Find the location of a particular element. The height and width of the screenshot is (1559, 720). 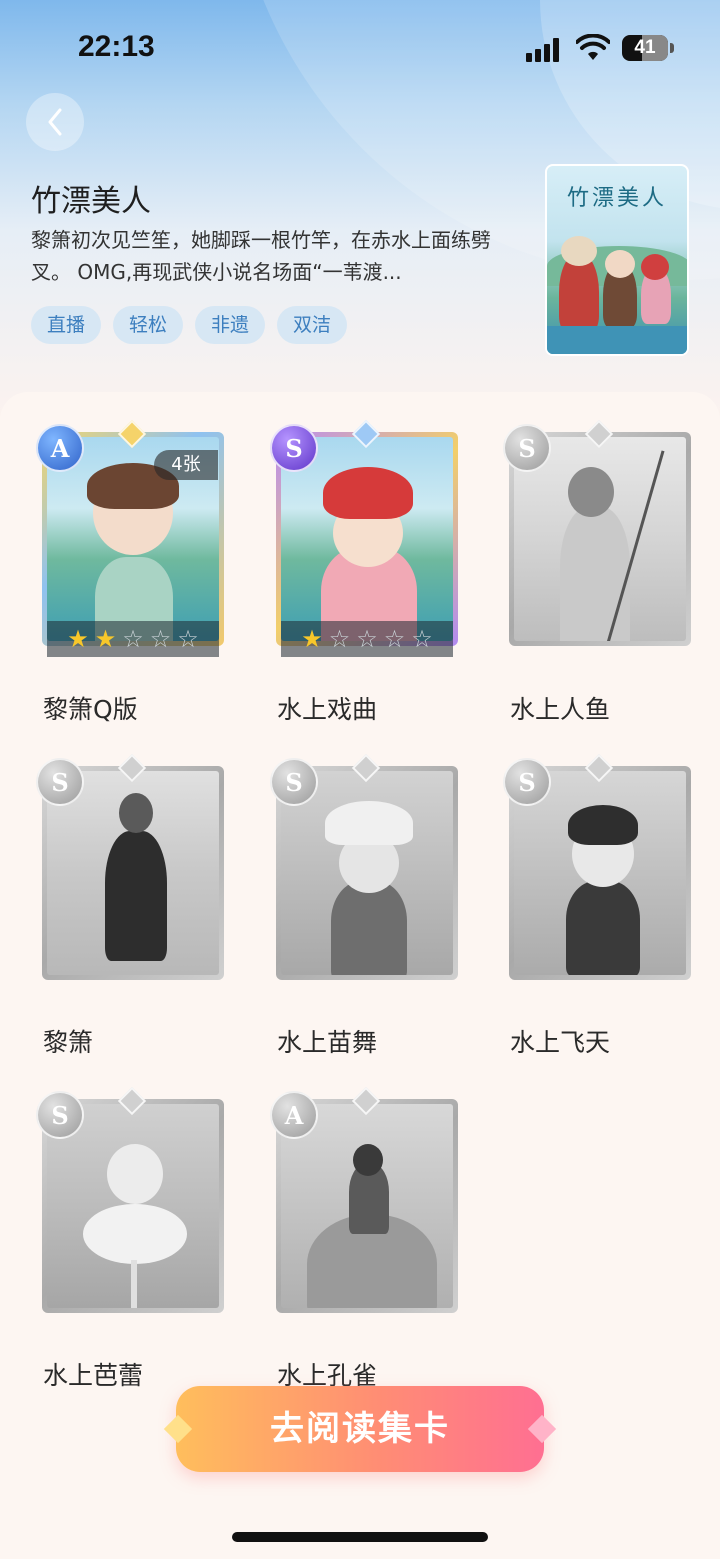

battery-icon: 41 is located at coordinates (645, 48).